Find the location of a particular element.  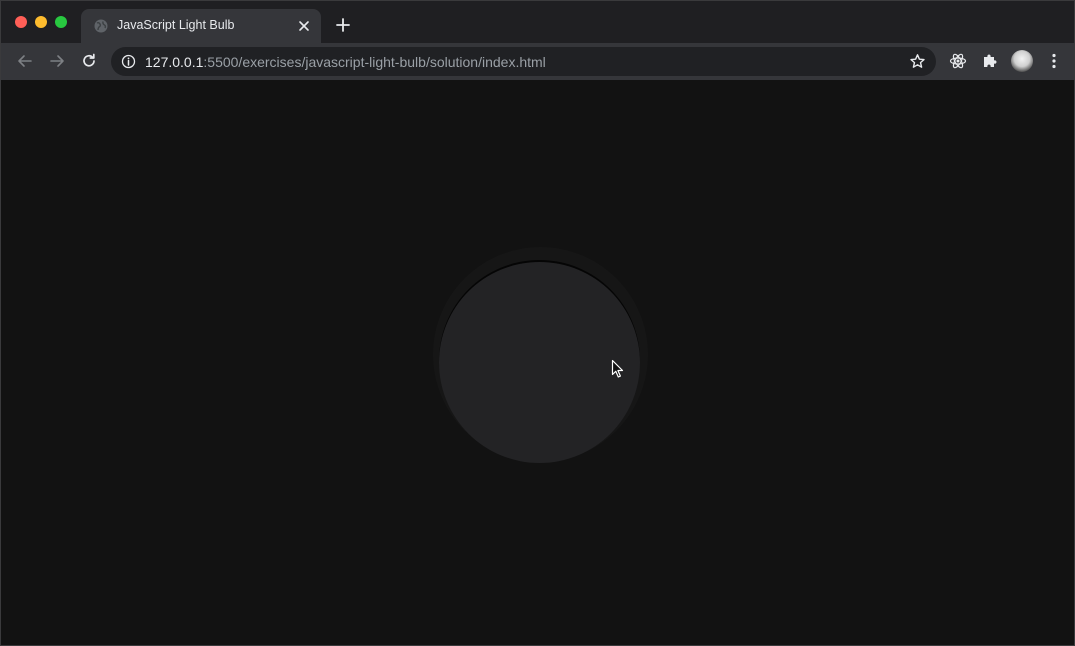

kebab-menu-icon is located at coordinates (1054, 61).